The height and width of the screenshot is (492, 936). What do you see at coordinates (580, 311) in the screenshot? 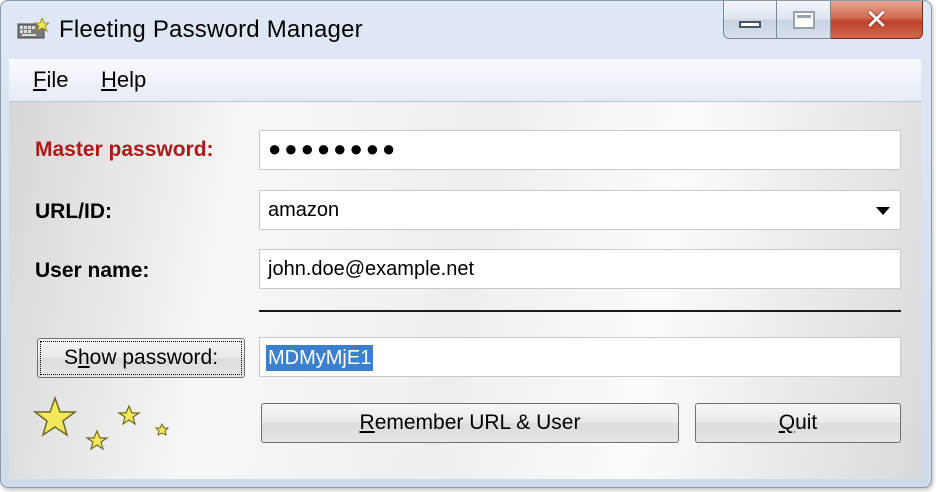
I see `divider` at bounding box center [580, 311].